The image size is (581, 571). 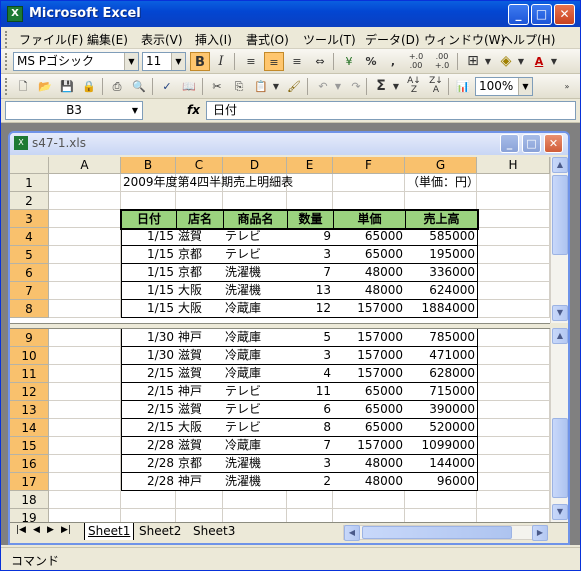 What do you see at coordinates (167, 86) in the screenshot?
I see `spelling-icon: ✓` at bounding box center [167, 86].